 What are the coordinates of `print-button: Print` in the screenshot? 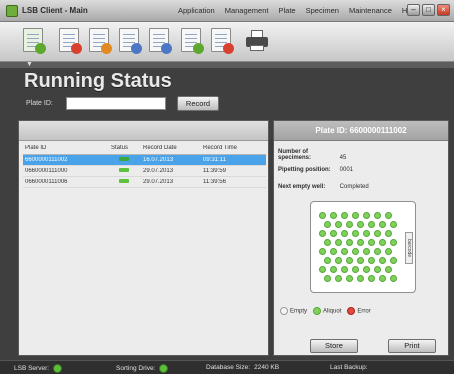 It's located at (412, 346).